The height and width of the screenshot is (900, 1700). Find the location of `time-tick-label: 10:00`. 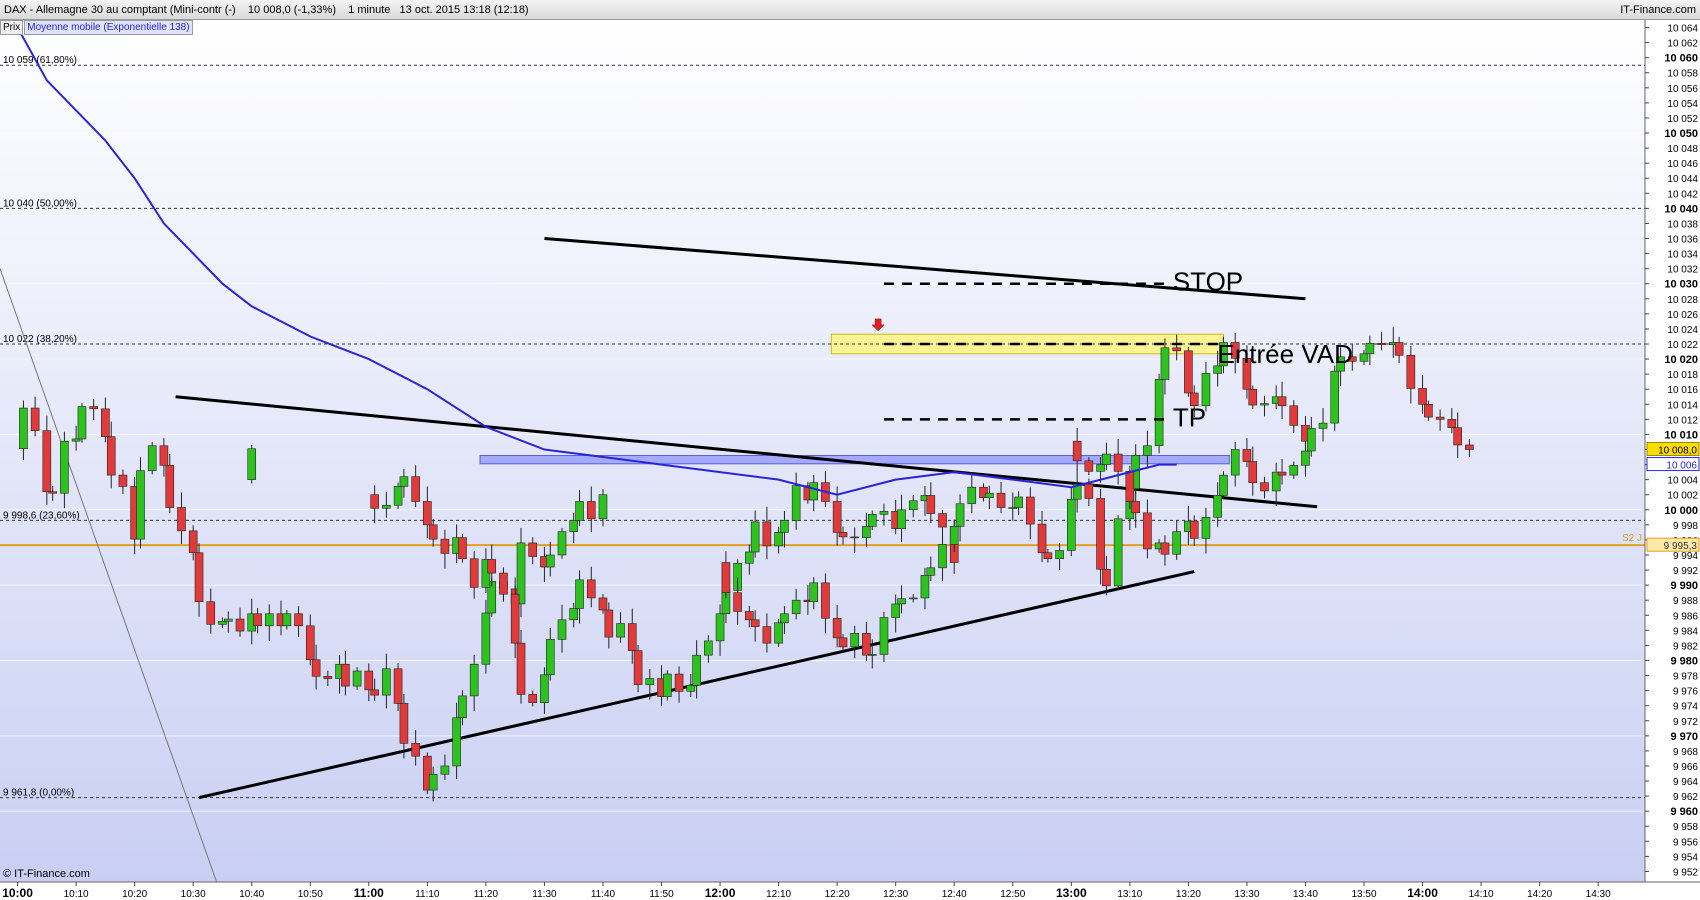

time-tick-label: 10:00 is located at coordinates (17, 893).